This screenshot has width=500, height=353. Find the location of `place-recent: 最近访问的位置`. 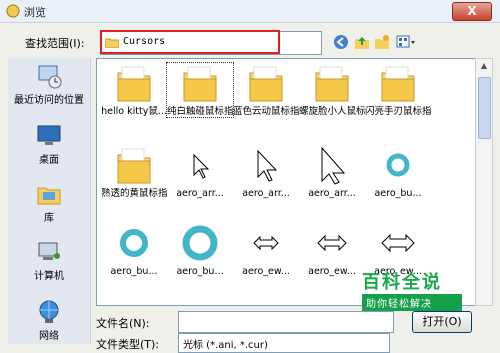

place-recent: 最近访问的位置 is located at coordinates (49, 84).